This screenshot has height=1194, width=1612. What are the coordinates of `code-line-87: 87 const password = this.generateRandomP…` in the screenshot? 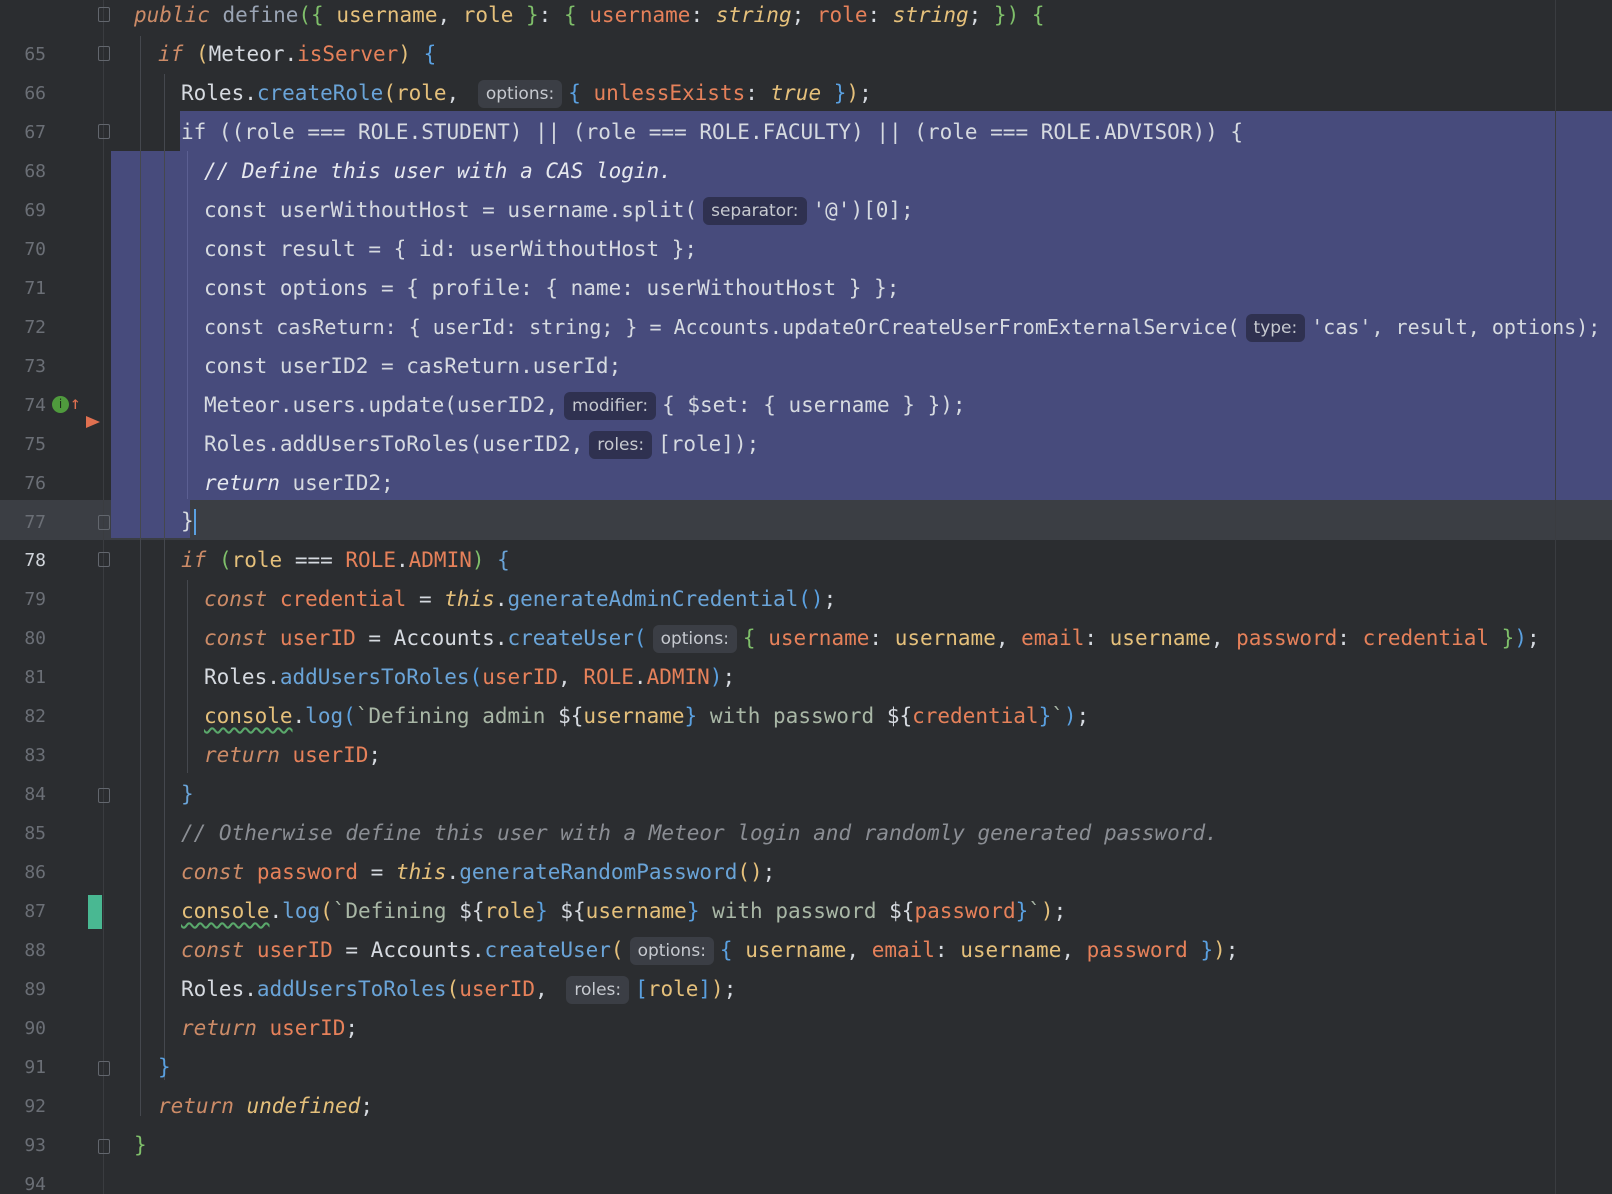 It's located at (806, 887).